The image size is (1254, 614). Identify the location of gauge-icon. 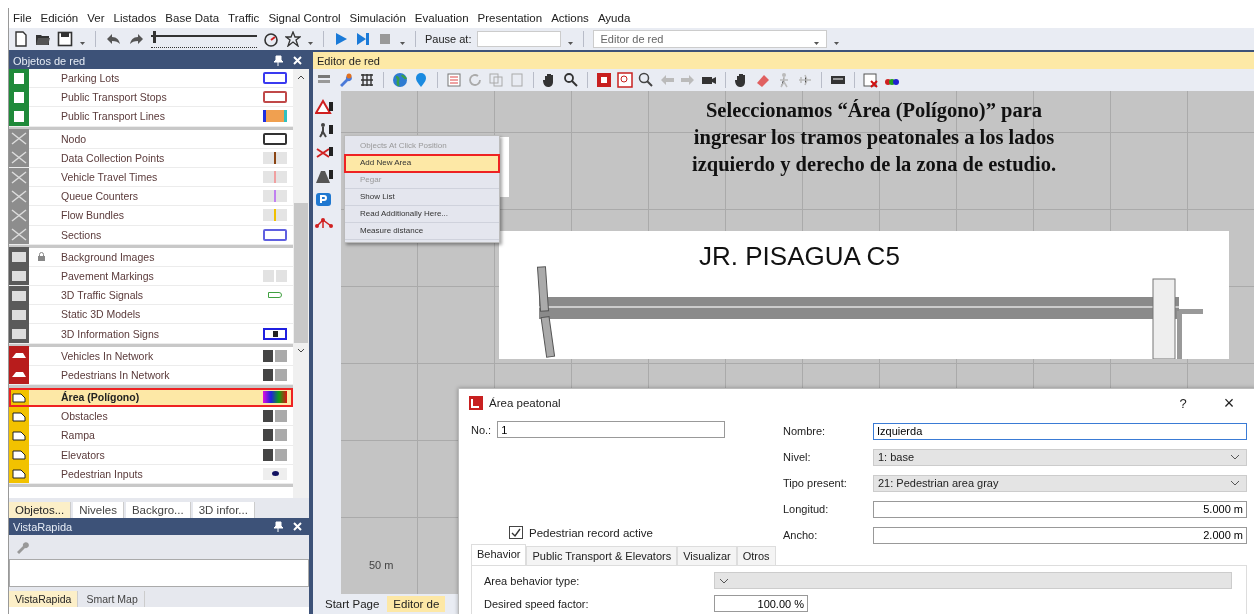
(271, 39).